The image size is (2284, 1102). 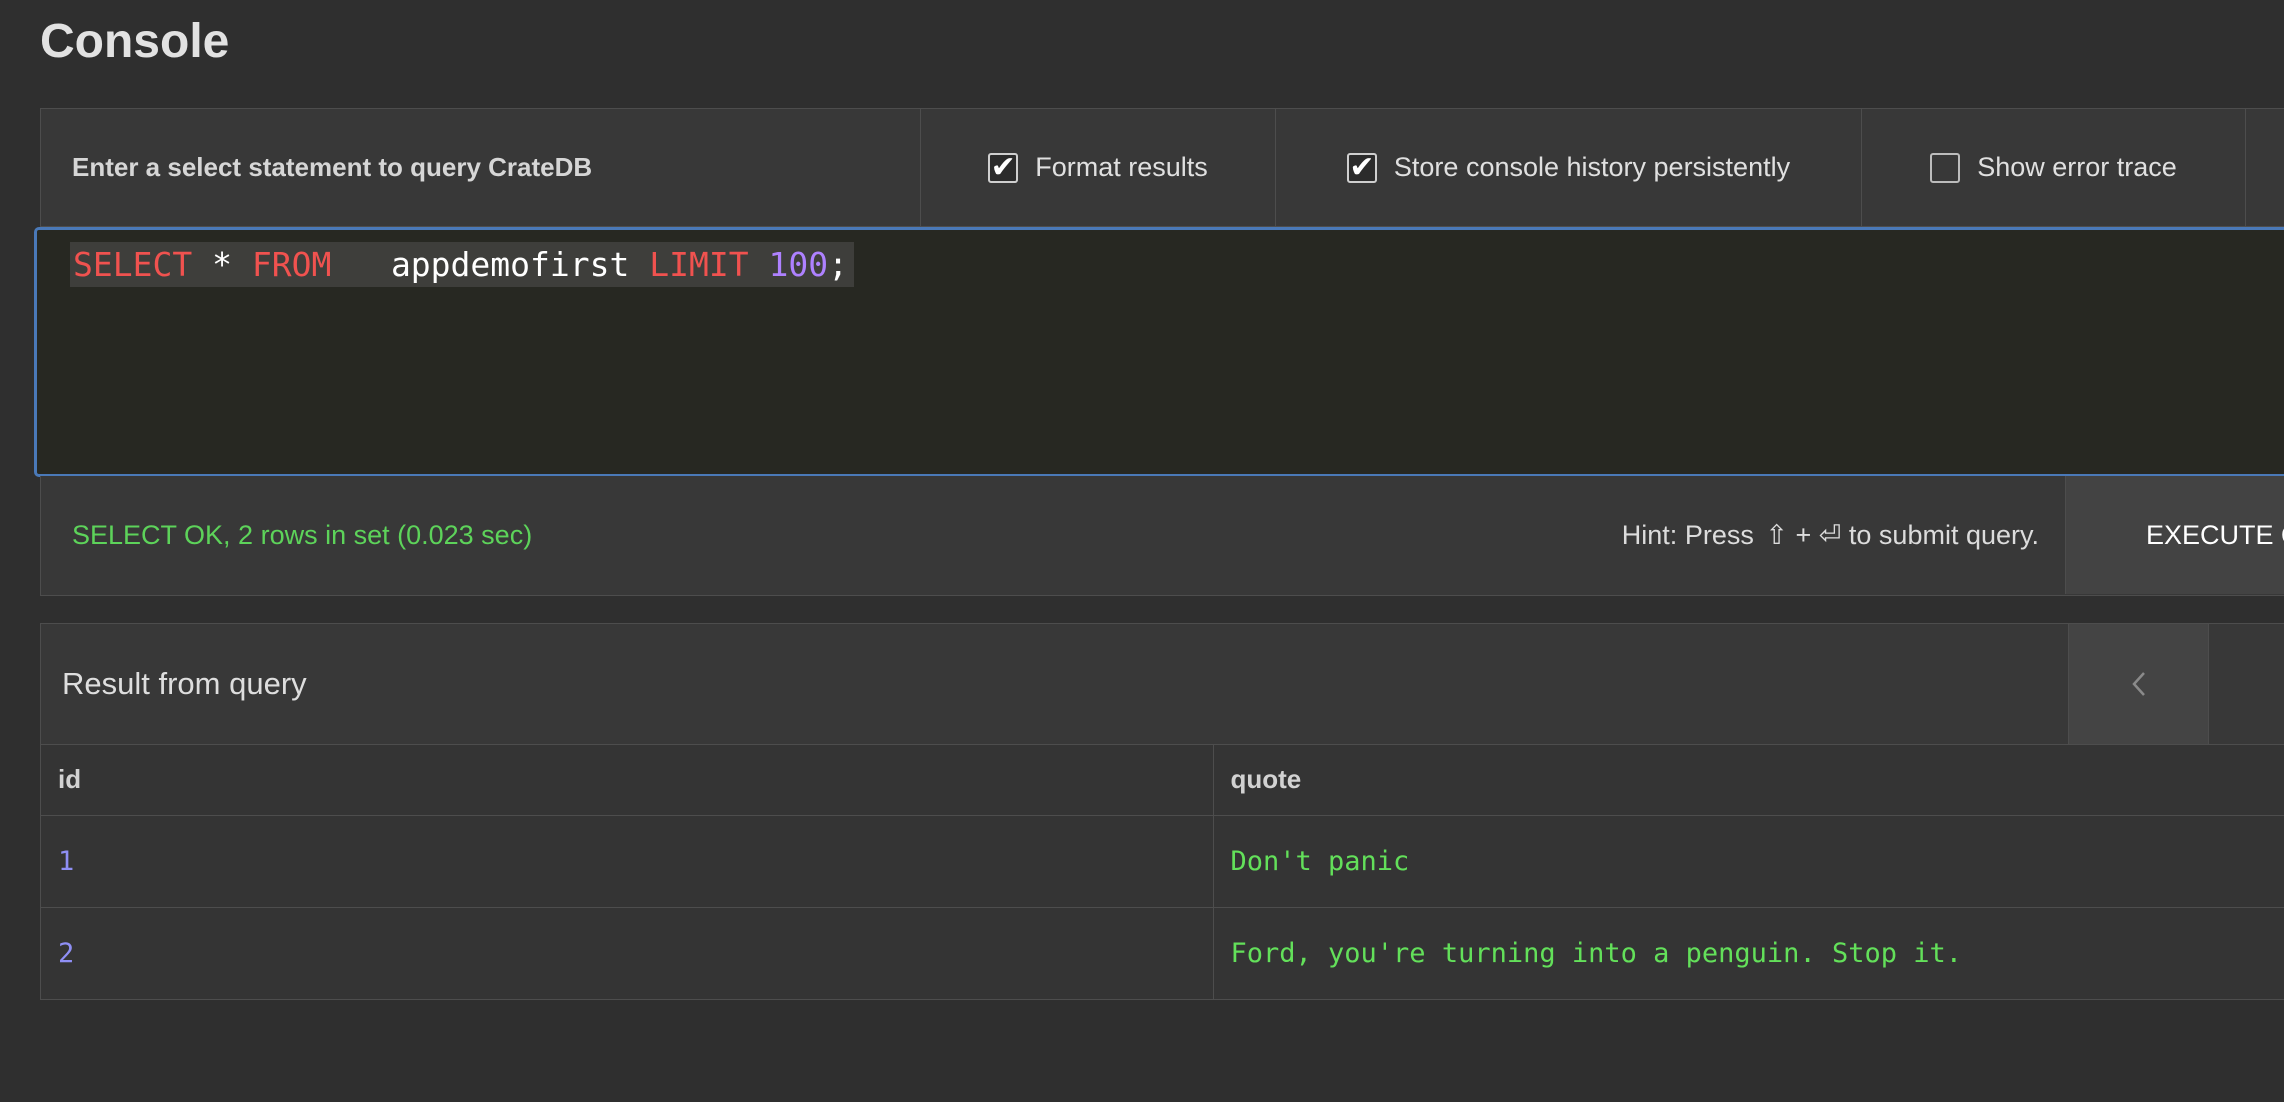 What do you see at coordinates (627, 780) in the screenshot?
I see `column-header-id: id` at bounding box center [627, 780].